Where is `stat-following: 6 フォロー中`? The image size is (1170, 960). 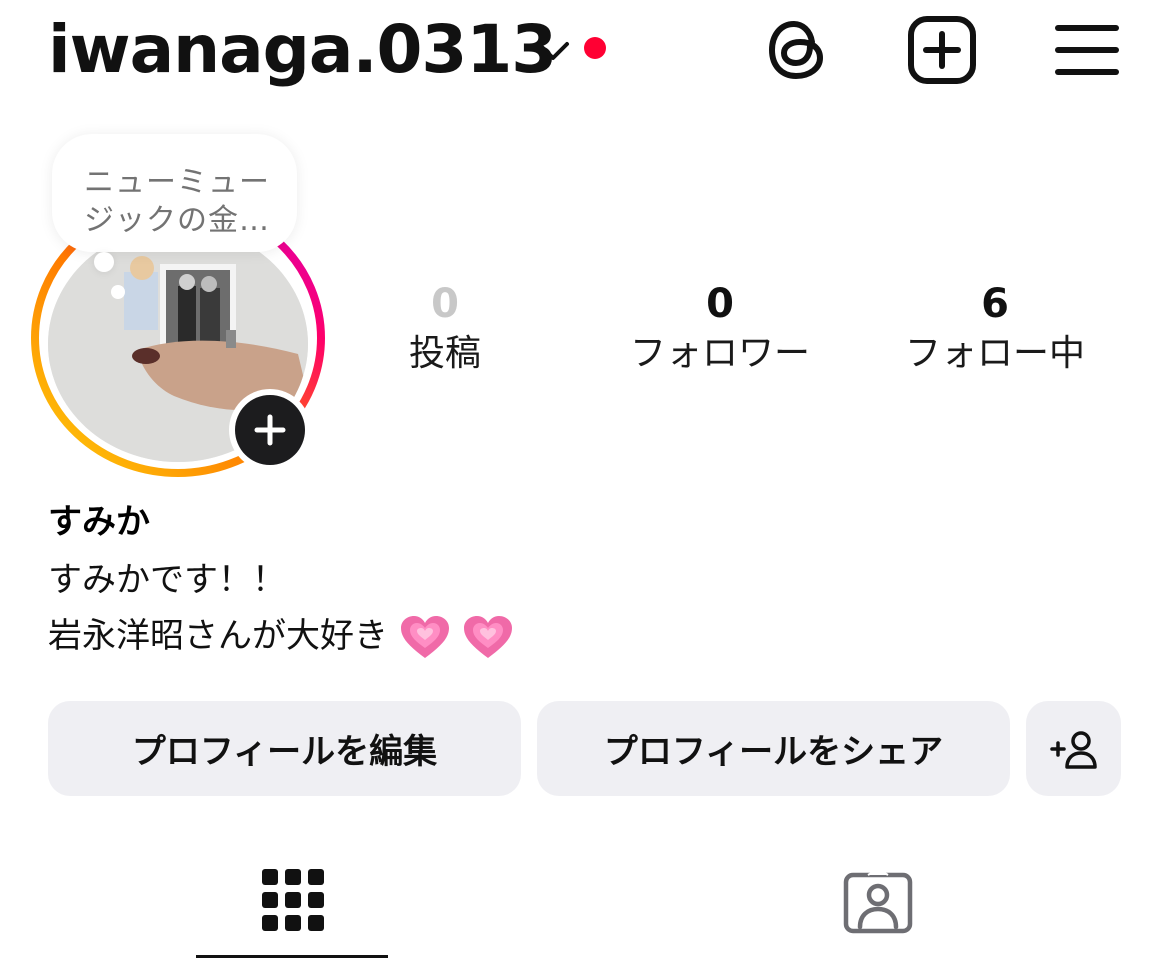 stat-following: 6 フォロー中 is located at coordinates (995, 330).